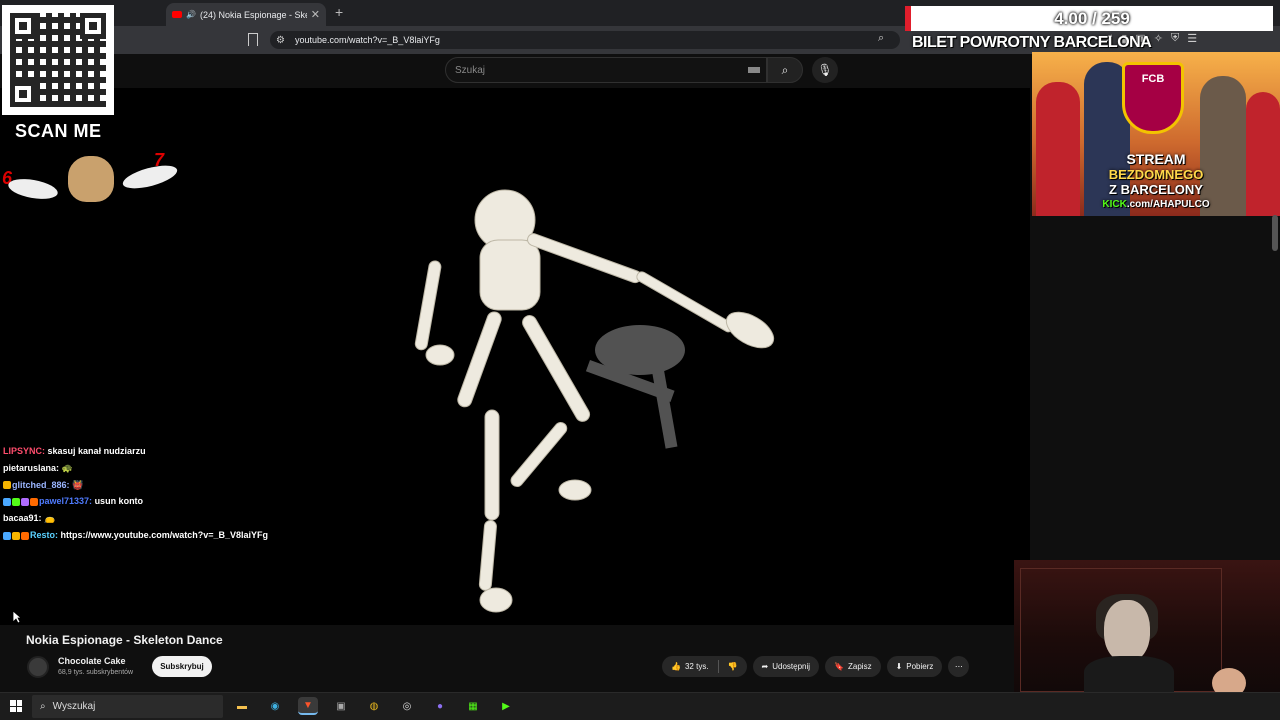 This screenshot has width=1280, height=720. What do you see at coordinates (1229, 680) in the screenshot?
I see `second-person-face` at bounding box center [1229, 680].